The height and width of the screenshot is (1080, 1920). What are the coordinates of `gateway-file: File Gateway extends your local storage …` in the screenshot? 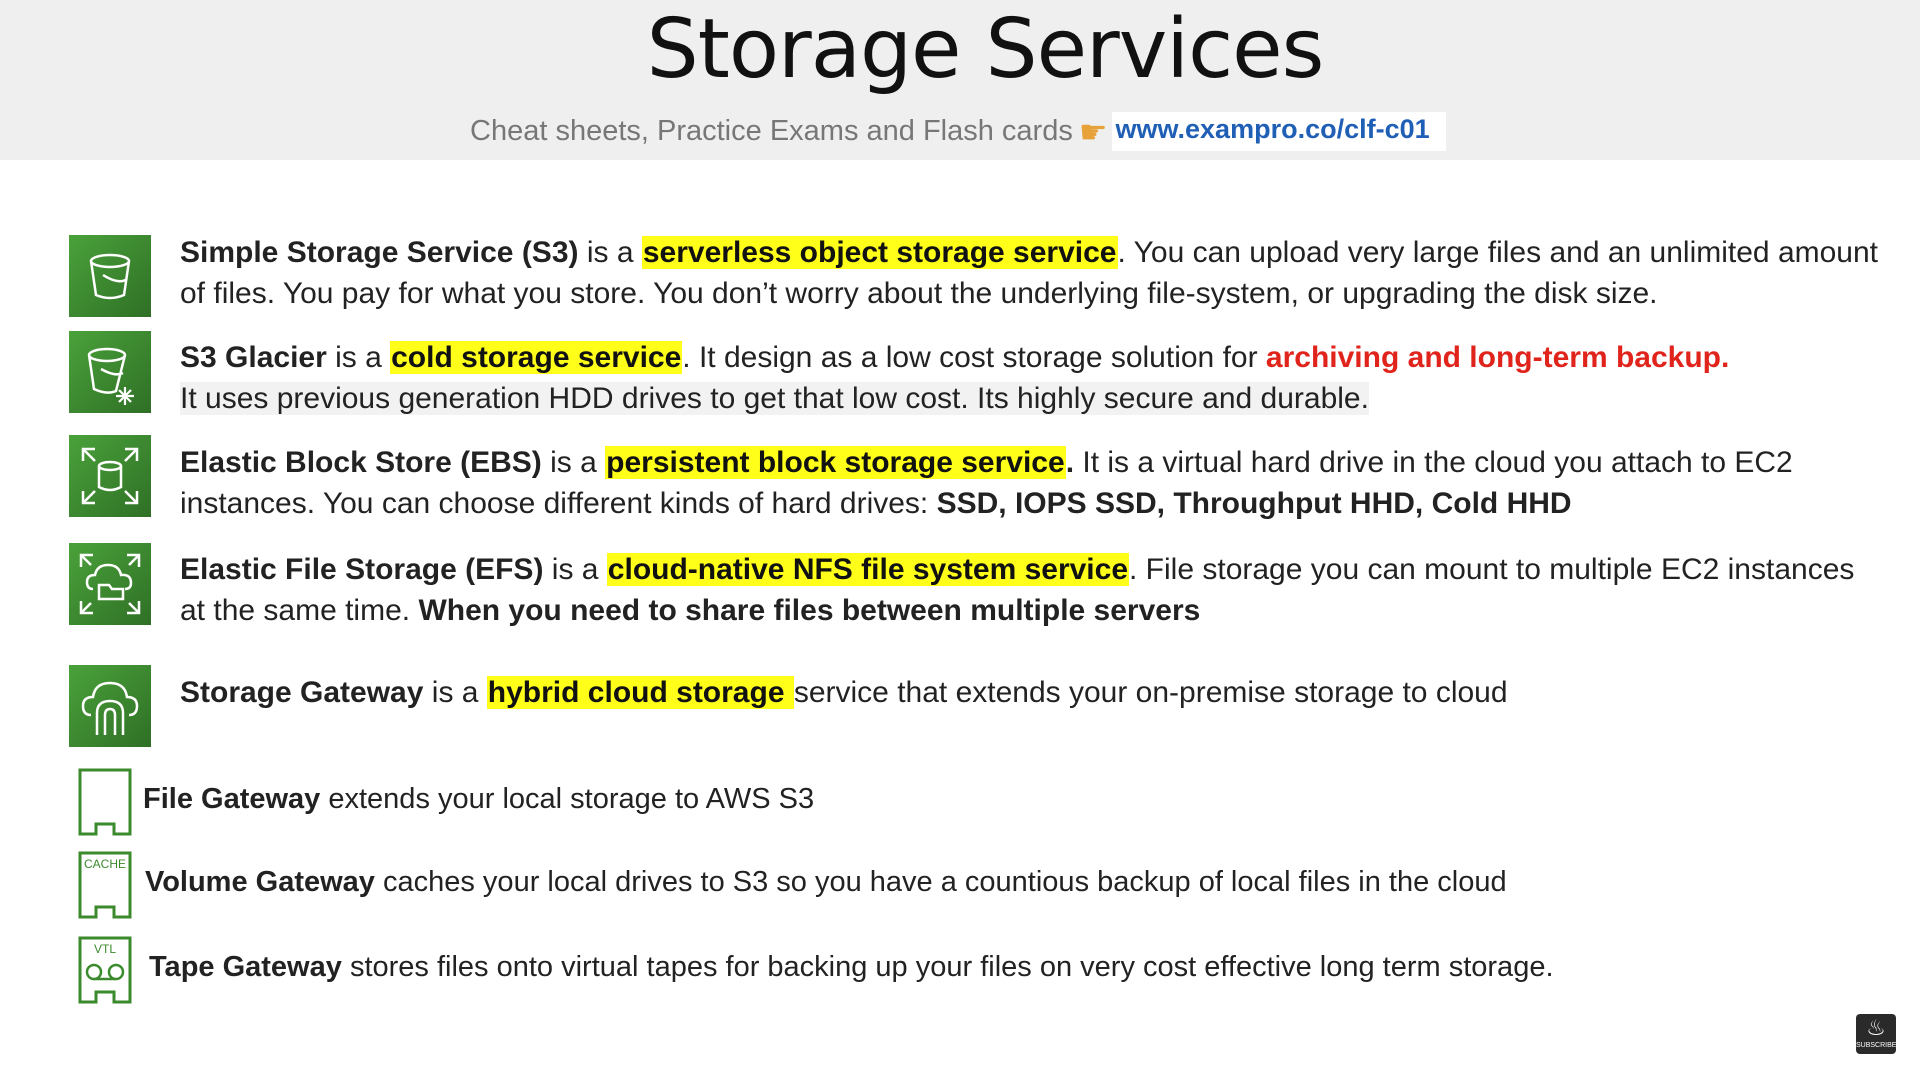 It's located at (478, 799).